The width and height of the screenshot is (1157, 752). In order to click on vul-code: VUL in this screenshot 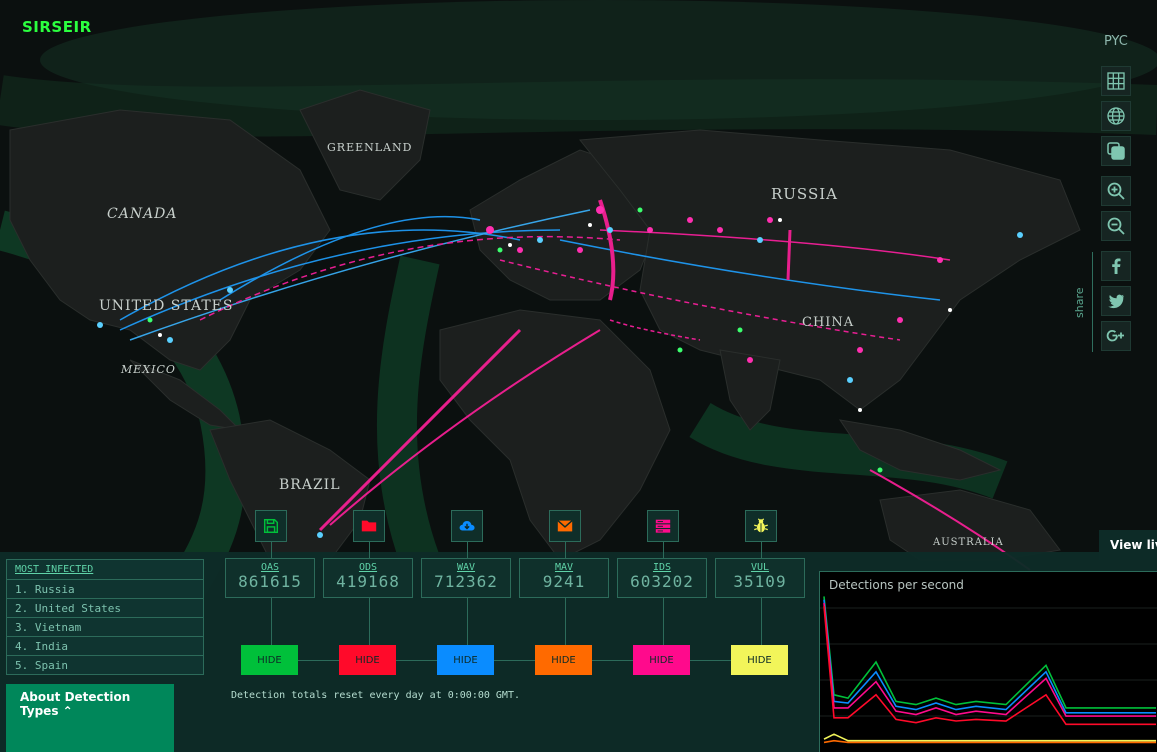, I will do `click(760, 566)`.